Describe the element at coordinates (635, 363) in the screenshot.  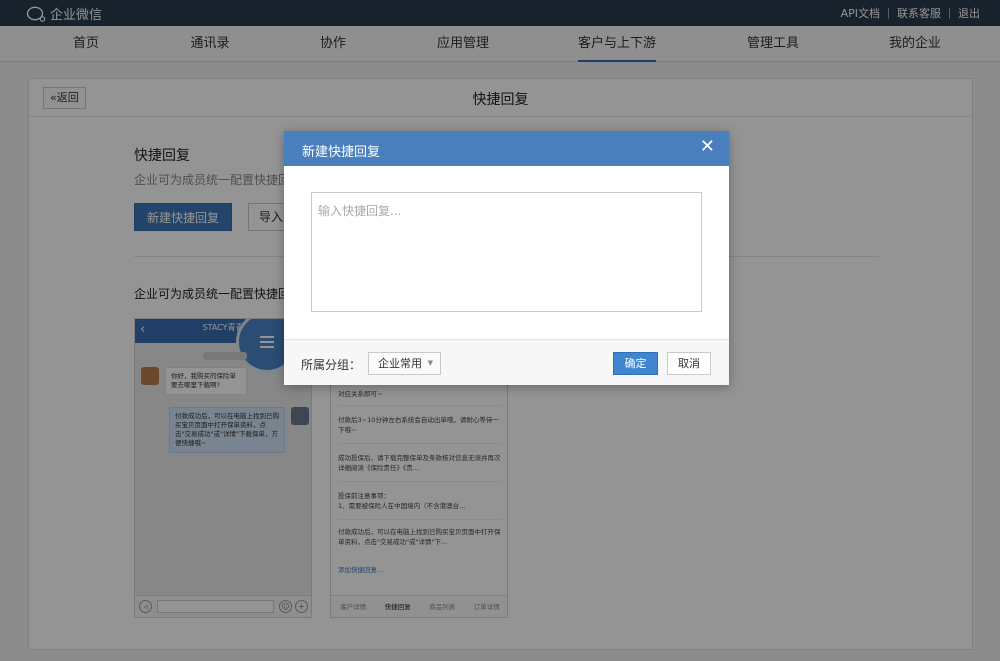
I see `confirm-button: 确定` at that location.